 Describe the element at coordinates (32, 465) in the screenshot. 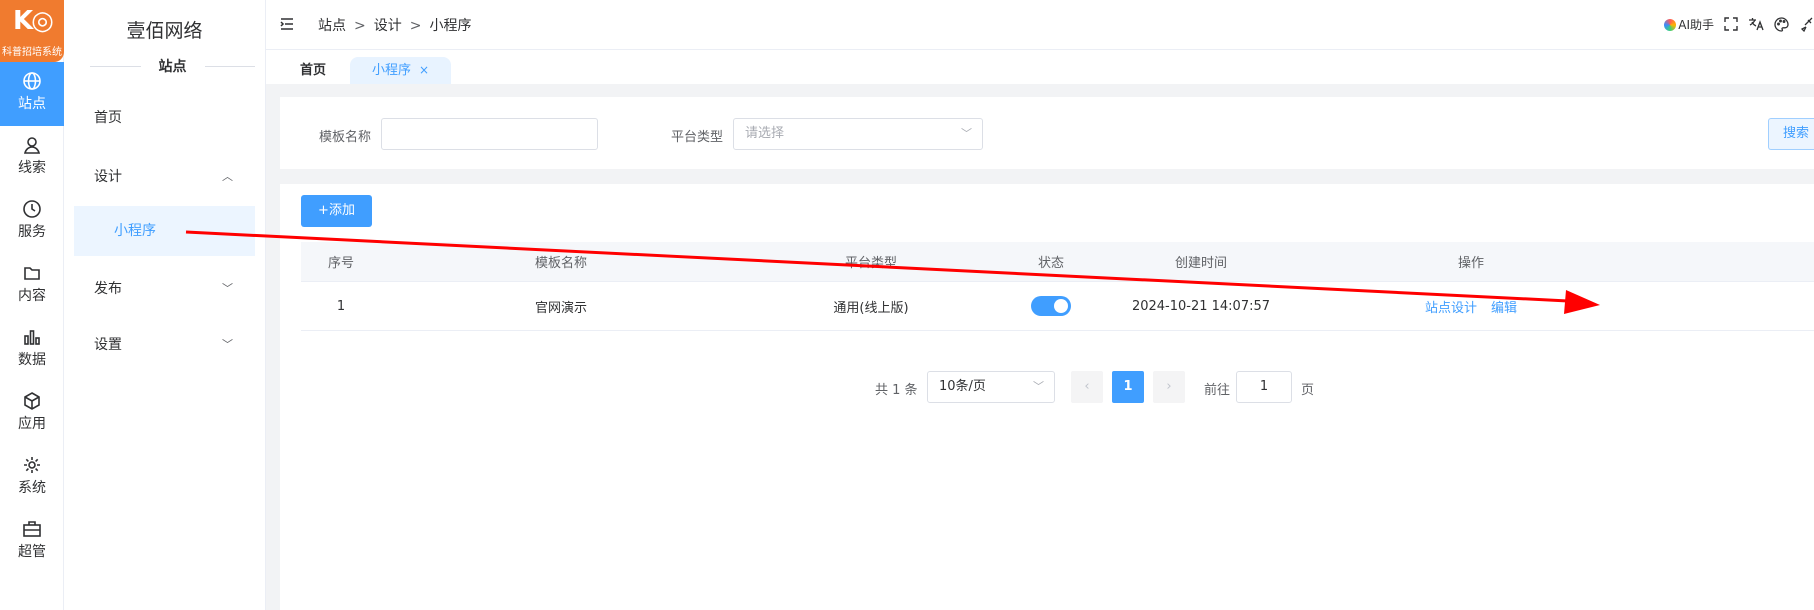

I see `gear-icon` at that location.